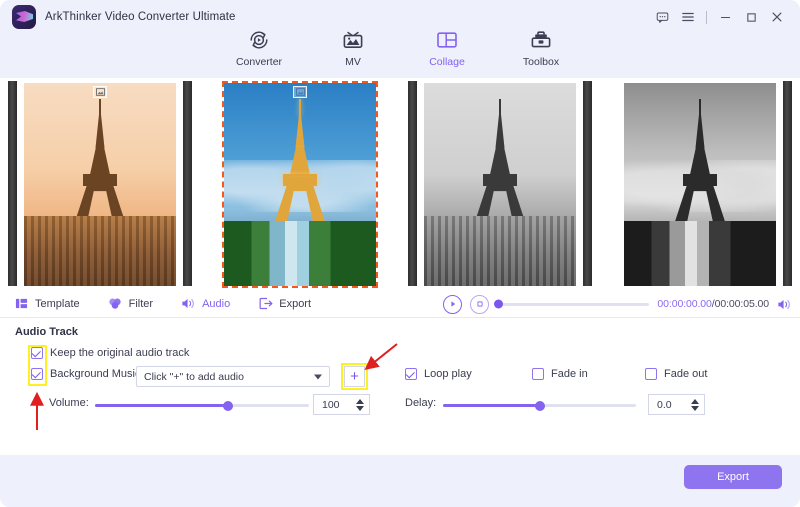 Image resolution: width=800 pixels, height=507 pixels. What do you see at coordinates (115, 303) in the screenshot?
I see `filter-icon` at bounding box center [115, 303].